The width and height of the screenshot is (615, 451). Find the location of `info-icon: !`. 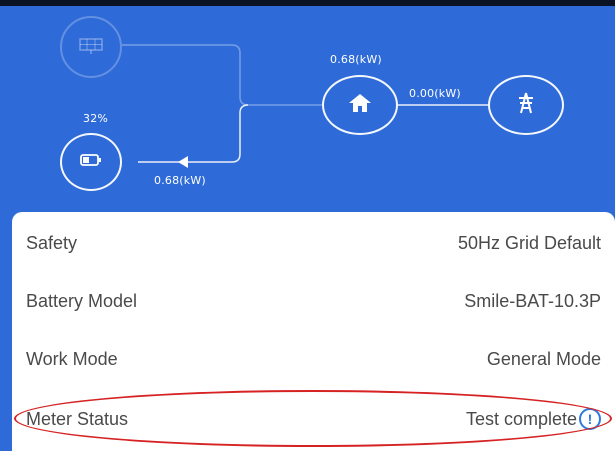

info-icon: ! is located at coordinates (590, 419).